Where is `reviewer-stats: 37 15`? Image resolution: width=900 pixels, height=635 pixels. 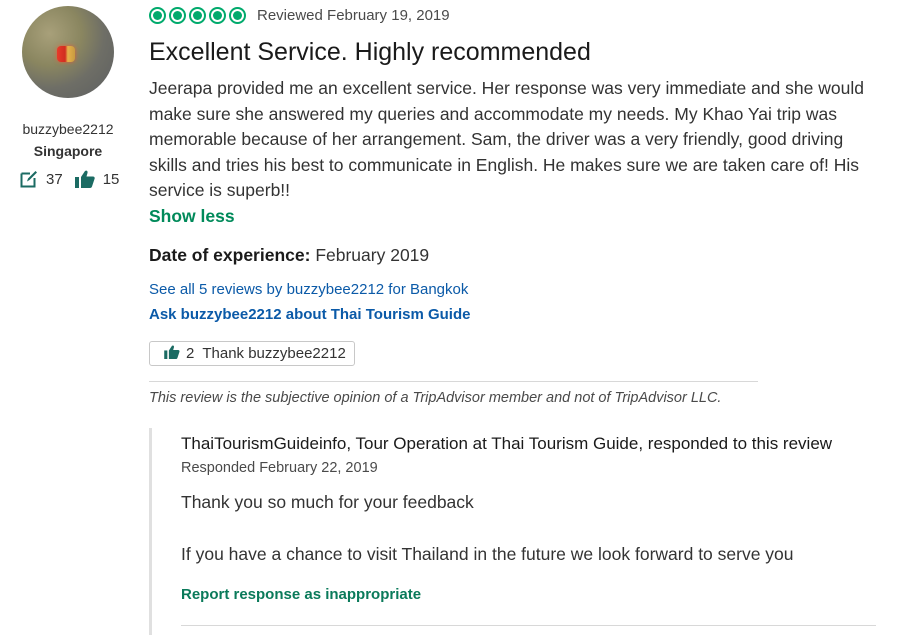
reviewer-stats: 37 15 is located at coordinates (75, 179).